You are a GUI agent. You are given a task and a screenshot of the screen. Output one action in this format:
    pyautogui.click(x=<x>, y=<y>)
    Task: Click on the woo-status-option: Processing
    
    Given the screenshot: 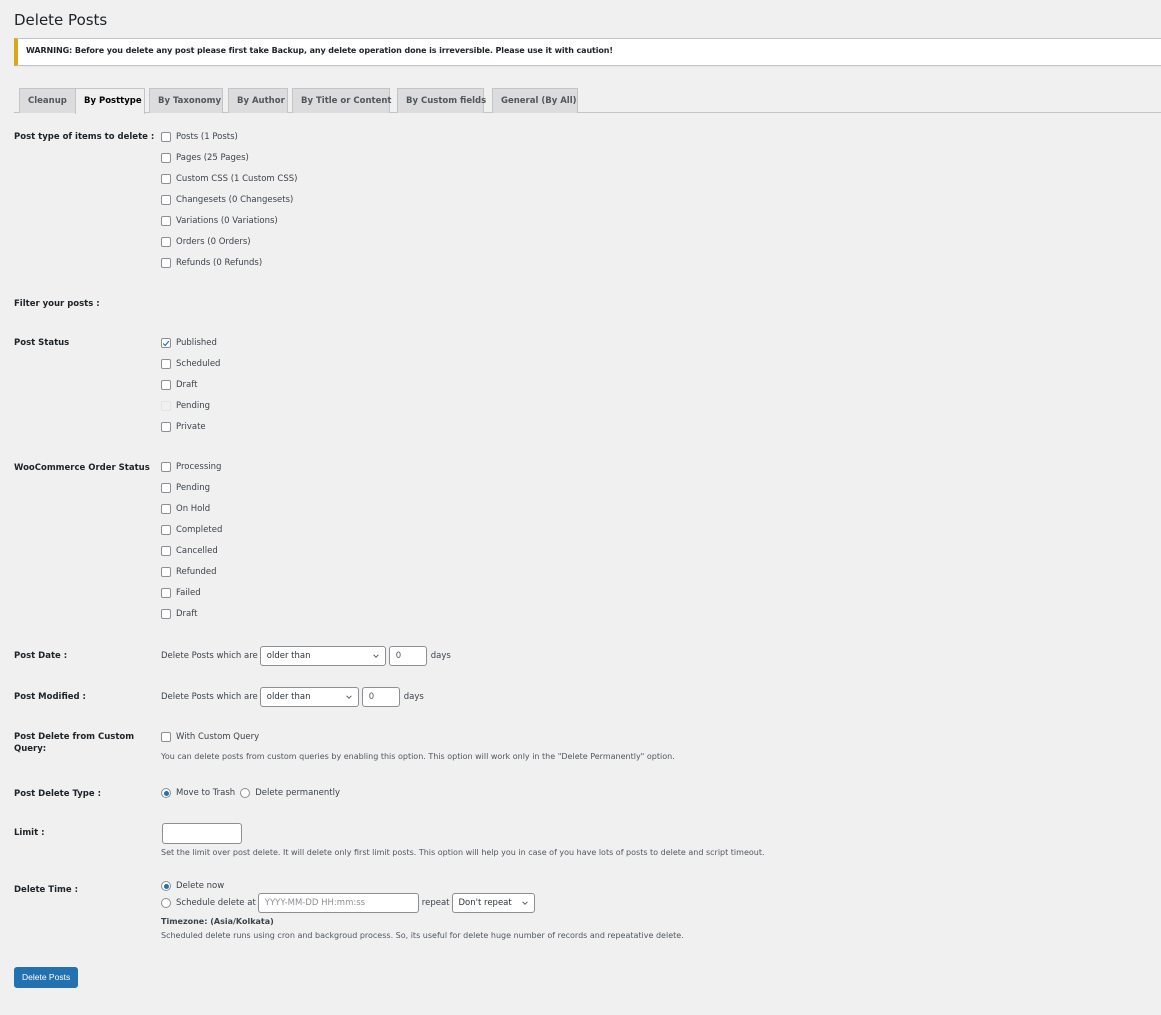 What is the action you would take?
    pyautogui.click(x=191, y=467)
    